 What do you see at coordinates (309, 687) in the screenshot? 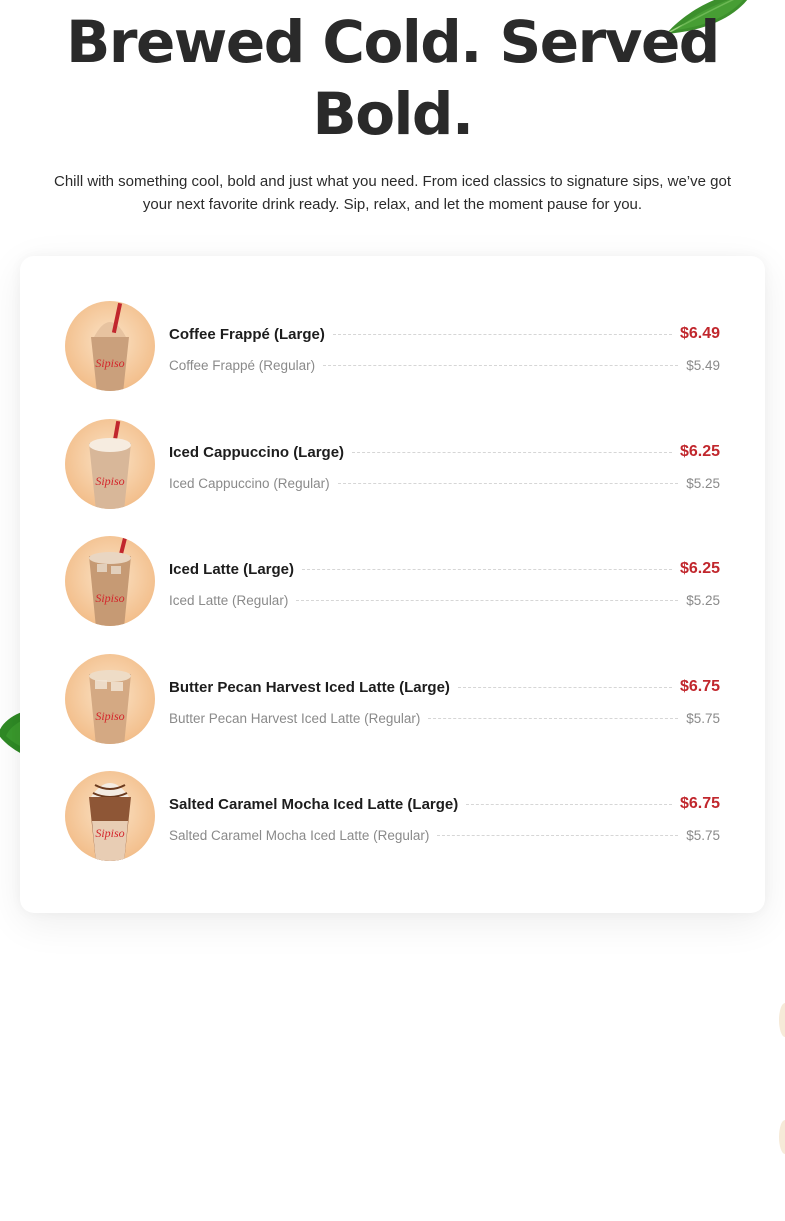
I see `item-name-large: Butter Pecan Harvest Iced Latte (Large)` at bounding box center [309, 687].